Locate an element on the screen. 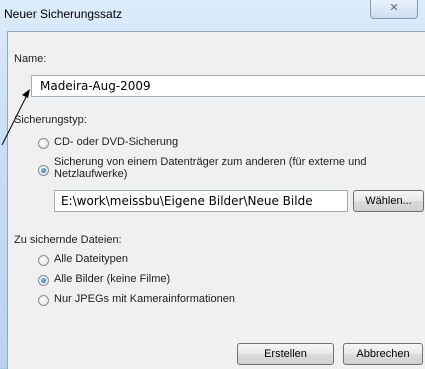  radio-all-images is located at coordinates (43, 280).